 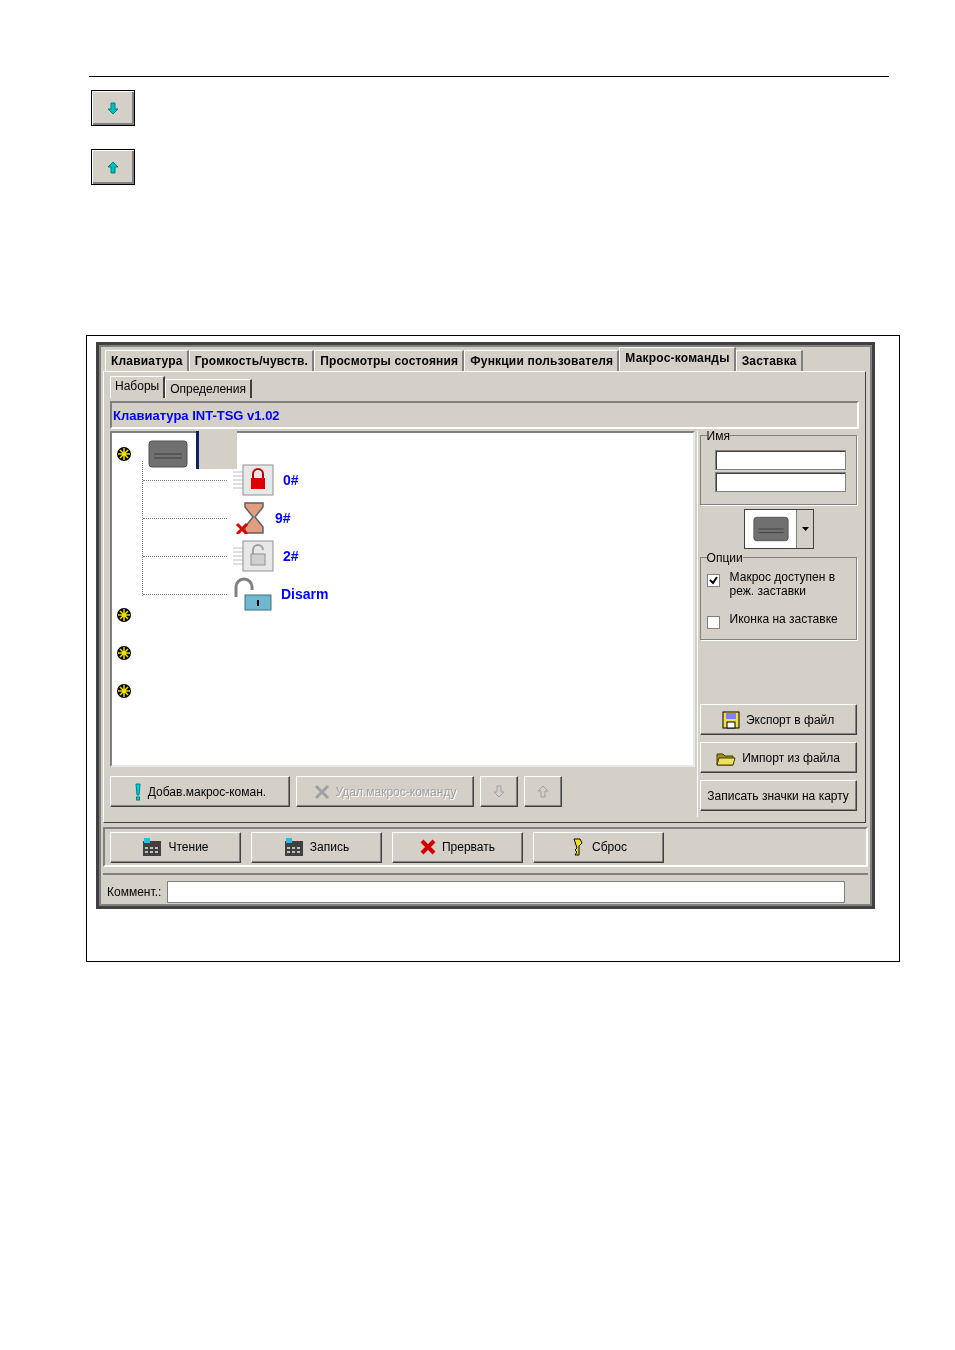 I want to click on import-button: Импорт из файла, so click(x=778, y=757).